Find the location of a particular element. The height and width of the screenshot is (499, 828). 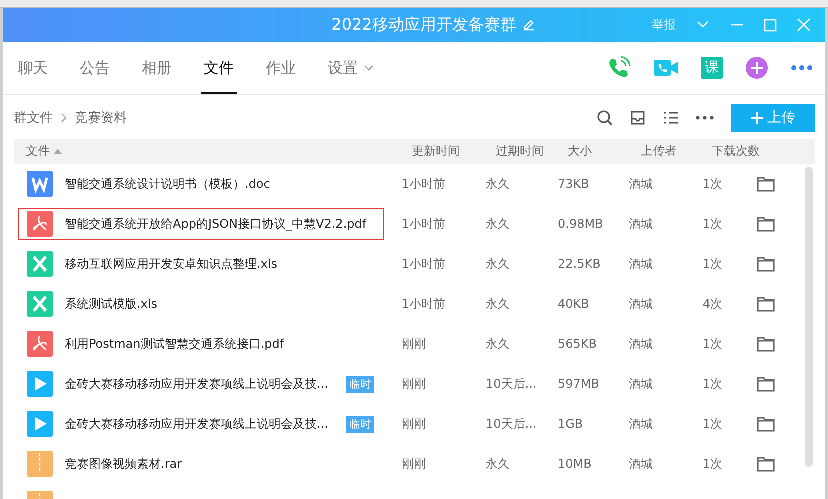

table-cell: 10MB is located at coordinates (575, 464).